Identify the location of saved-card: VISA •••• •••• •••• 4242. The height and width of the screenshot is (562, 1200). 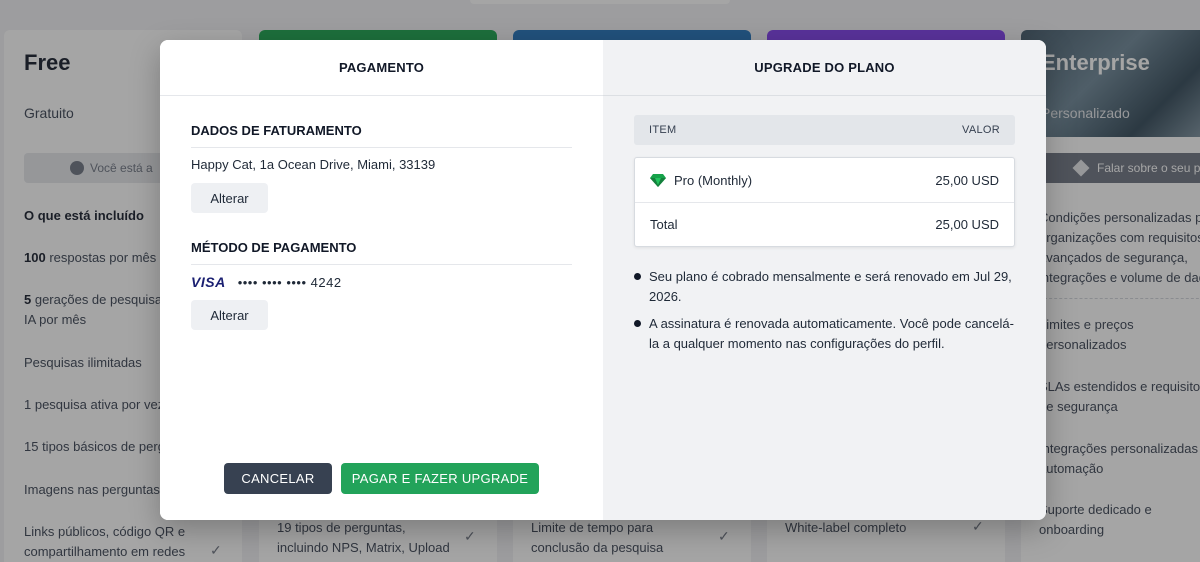
(266, 282).